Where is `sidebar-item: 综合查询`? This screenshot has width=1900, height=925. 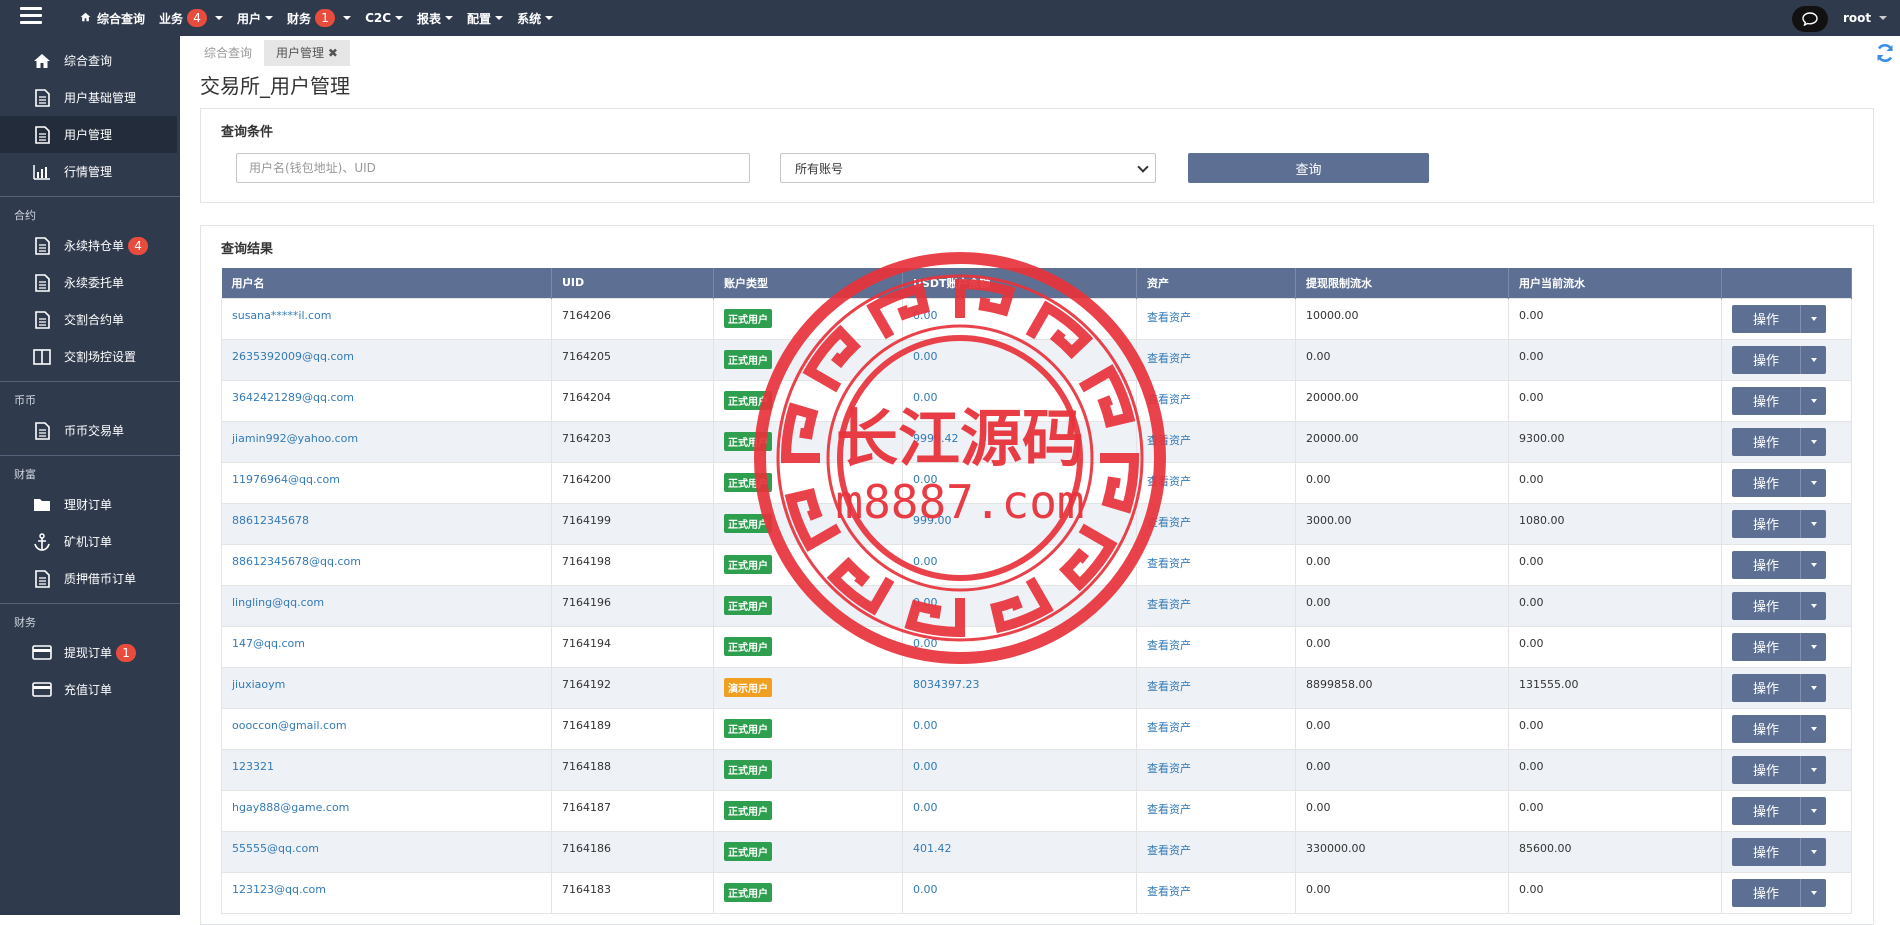 sidebar-item: 综合查询 is located at coordinates (90, 60).